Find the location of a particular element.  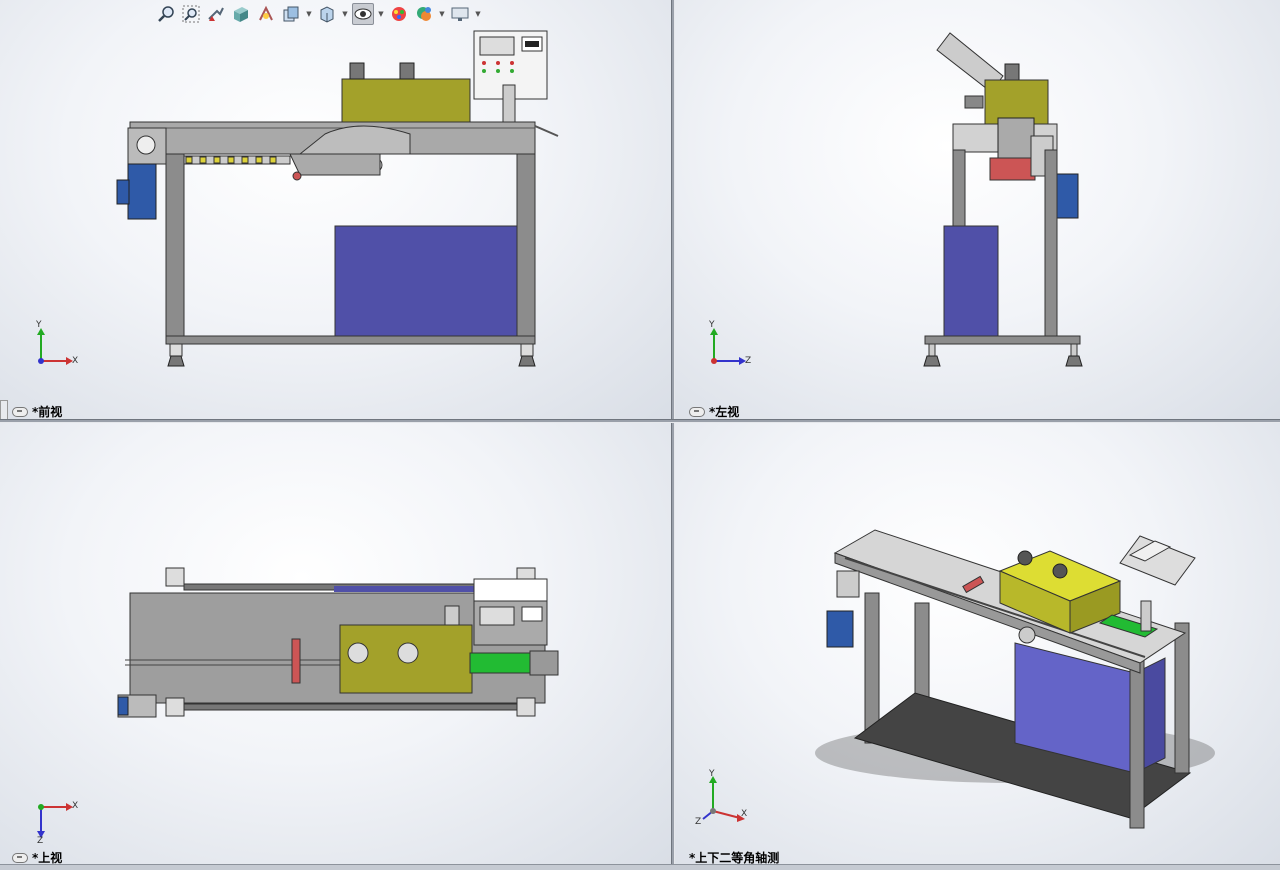

viewport-label-front: *前视 is located at coordinates (37, 411).